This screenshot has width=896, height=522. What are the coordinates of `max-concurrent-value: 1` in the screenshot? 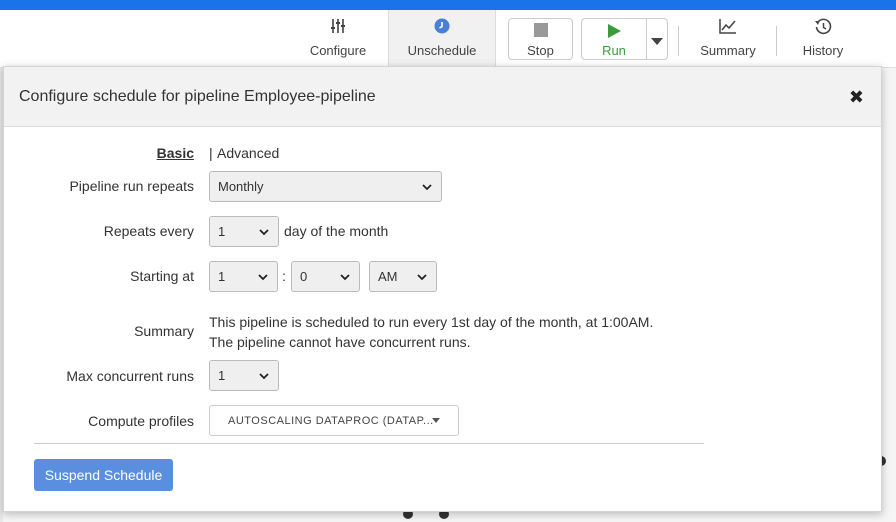 It's located at (222, 375).